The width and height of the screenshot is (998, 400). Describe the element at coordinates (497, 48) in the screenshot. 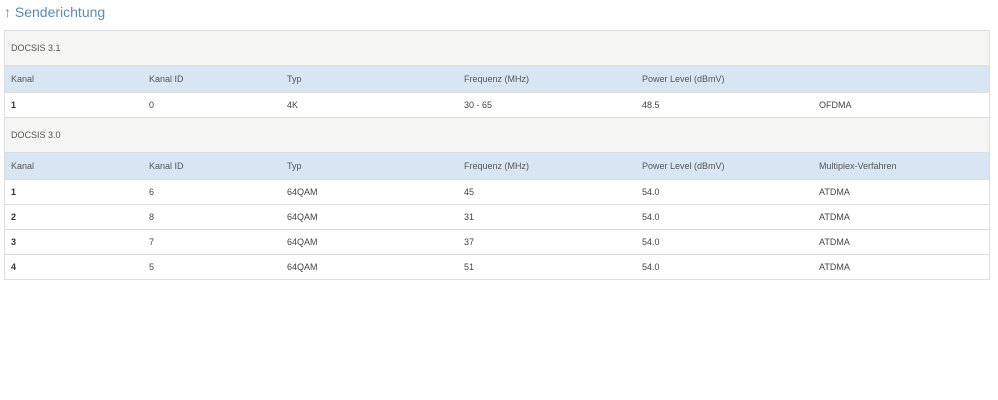

I see `group-header: DOCSIS 3.1` at that location.